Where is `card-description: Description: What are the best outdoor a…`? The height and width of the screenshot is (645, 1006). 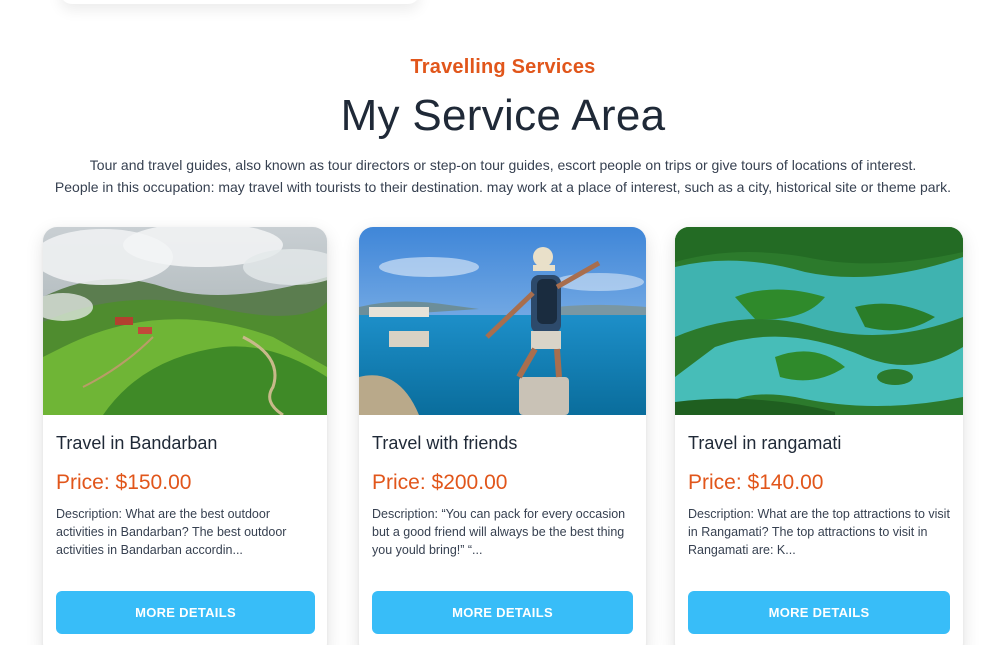 card-description: Description: What are the best outdoor a… is located at coordinates (171, 532).